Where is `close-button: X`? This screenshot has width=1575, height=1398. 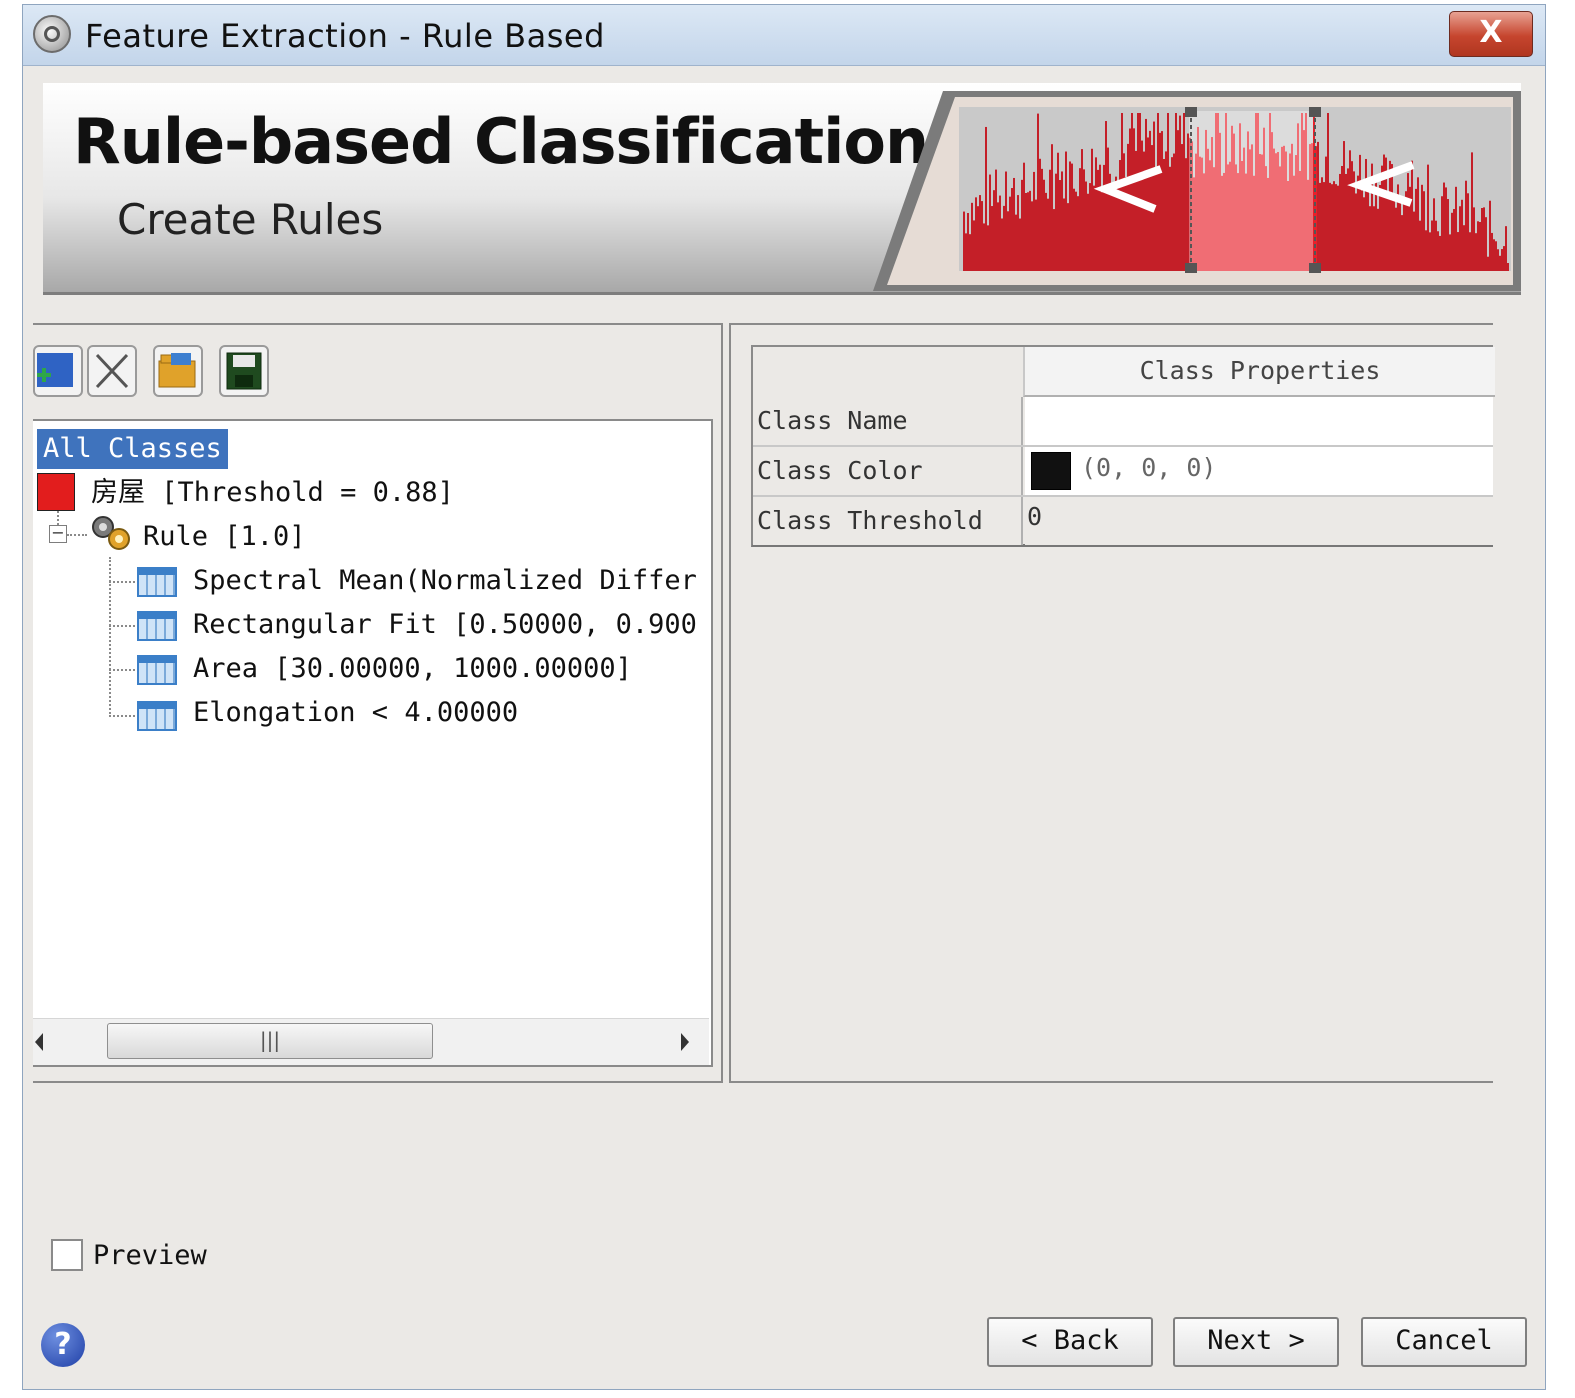 close-button: X is located at coordinates (1491, 34).